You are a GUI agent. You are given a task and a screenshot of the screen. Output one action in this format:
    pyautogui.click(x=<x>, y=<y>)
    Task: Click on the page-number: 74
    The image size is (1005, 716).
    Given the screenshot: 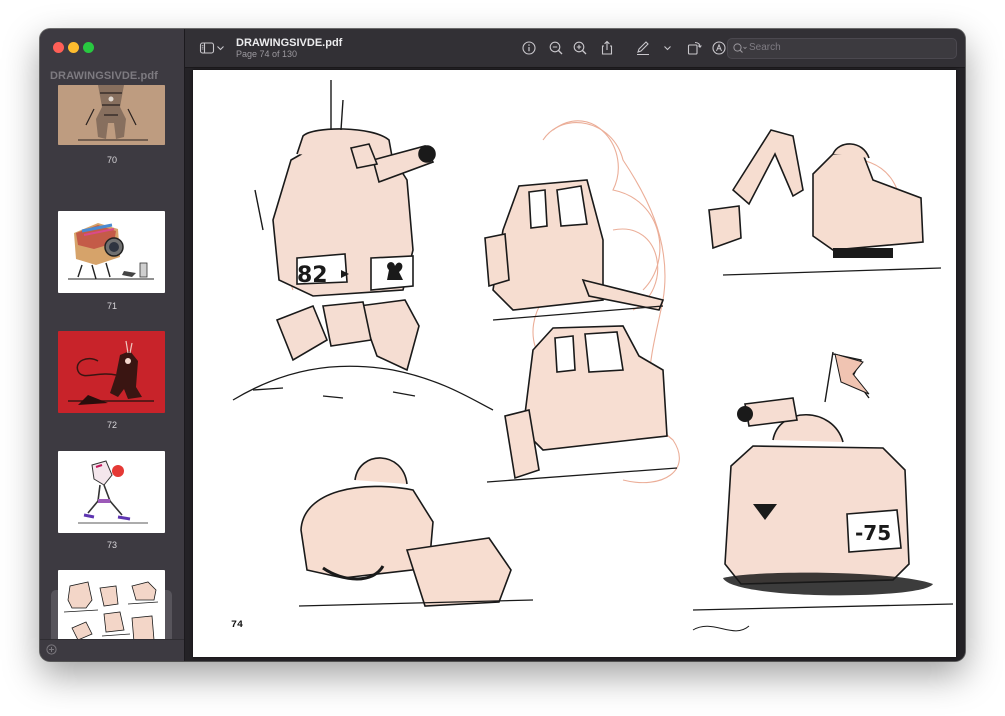 What is the action you would take?
    pyautogui.click(x=237, y=625)
    